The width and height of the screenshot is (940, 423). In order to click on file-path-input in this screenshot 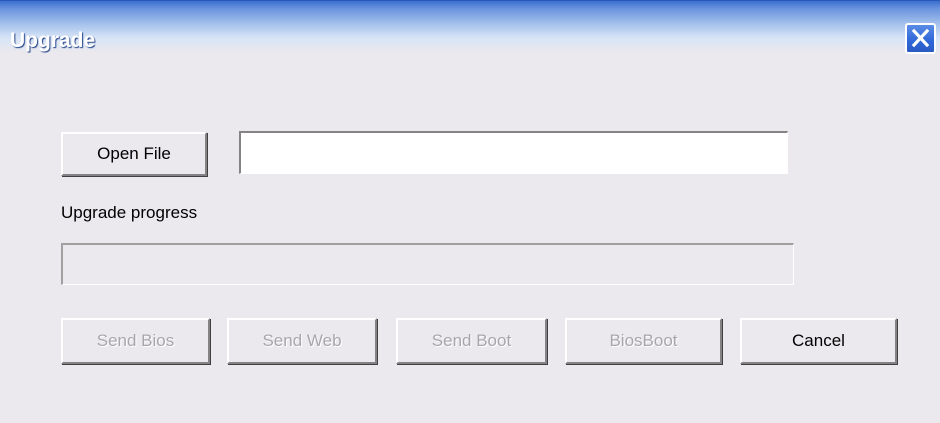, I will do `click(513, 152)`.